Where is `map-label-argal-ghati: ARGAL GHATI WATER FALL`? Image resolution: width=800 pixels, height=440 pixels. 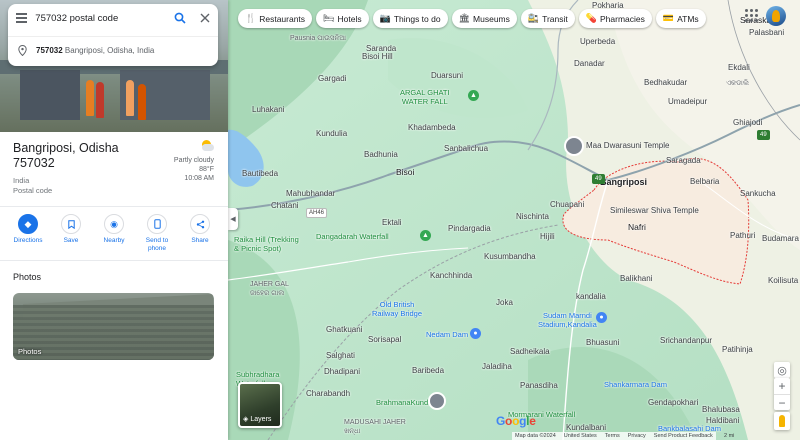 map-label-argal-ghati: ARGAL GHATI WATER FALL is located at coordinates (425, 97).